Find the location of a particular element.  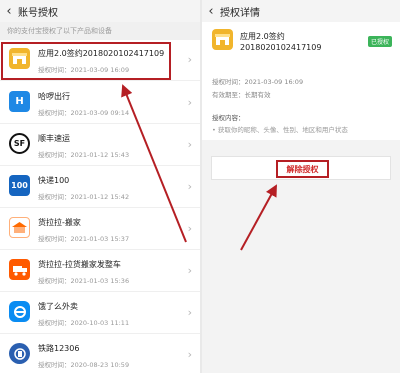

sf-express-icon: SF is located at coordinates (19, 143).